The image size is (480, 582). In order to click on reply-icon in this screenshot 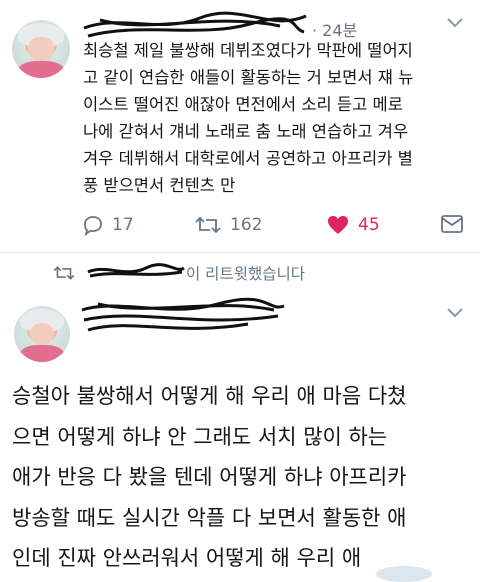, I will do `click(93, 226)`.